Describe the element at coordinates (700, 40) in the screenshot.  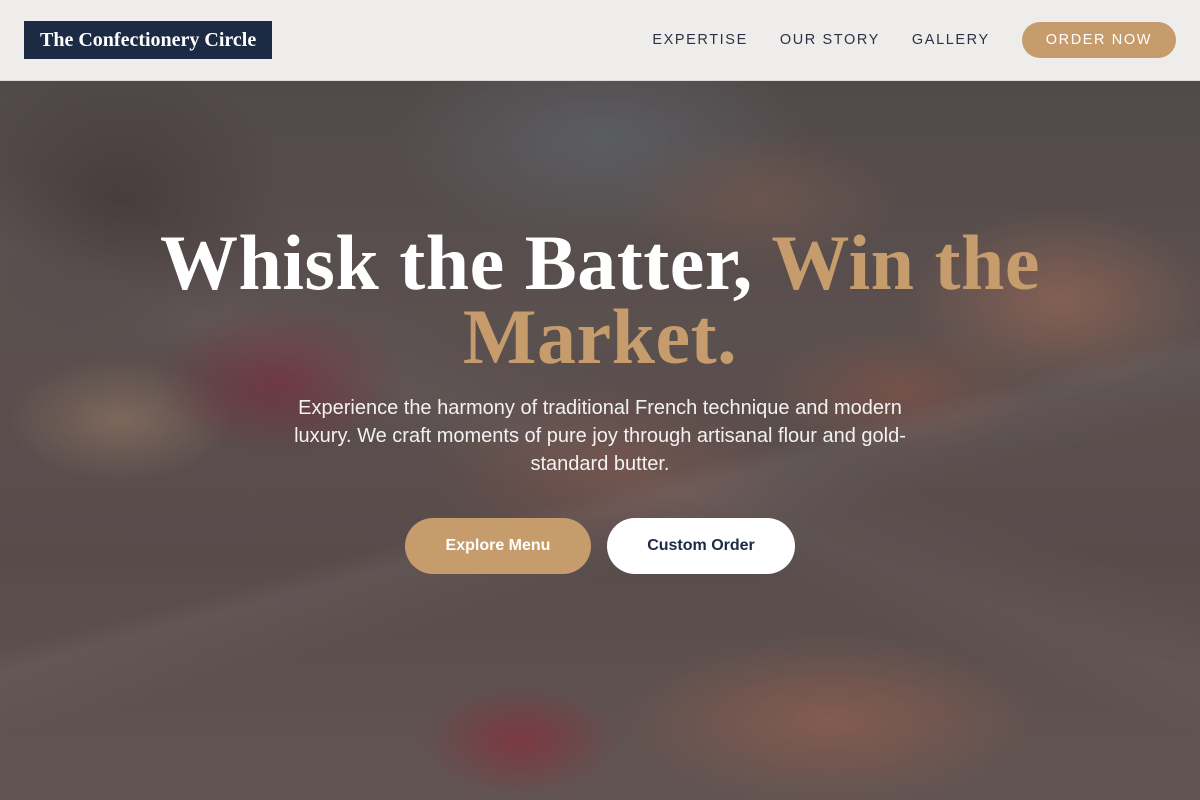
I see `nav-link-expertise: EXPERTISE` at that location.